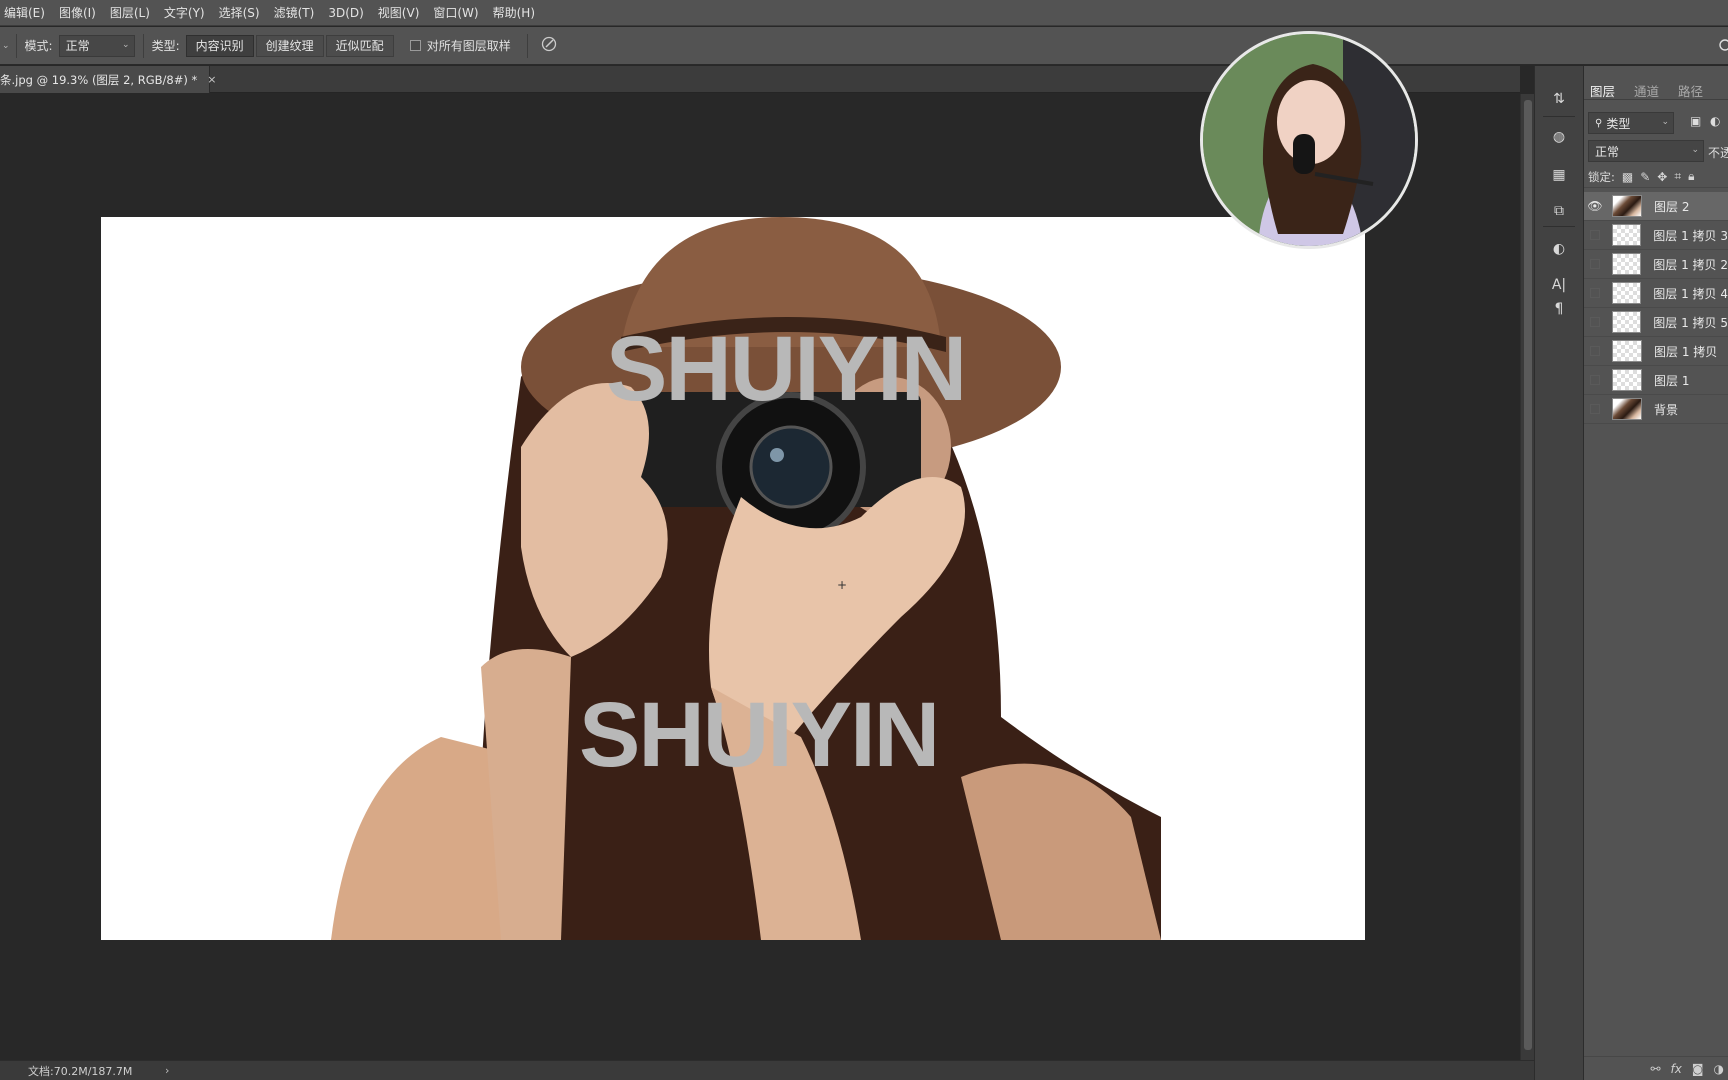 The width and height of the screenshot is (1728, 1080). Describe the element at coordinates (1602, 90) in the screenshot. I see `tab-layers: 图层` at that location.